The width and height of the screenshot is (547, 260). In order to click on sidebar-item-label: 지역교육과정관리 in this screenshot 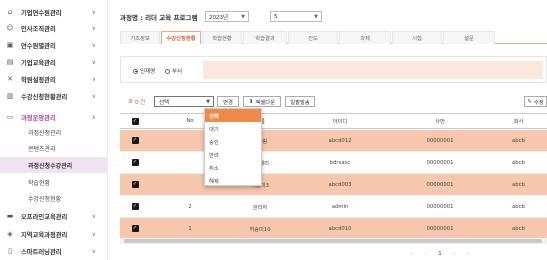, I will do `click(44, 235)`.